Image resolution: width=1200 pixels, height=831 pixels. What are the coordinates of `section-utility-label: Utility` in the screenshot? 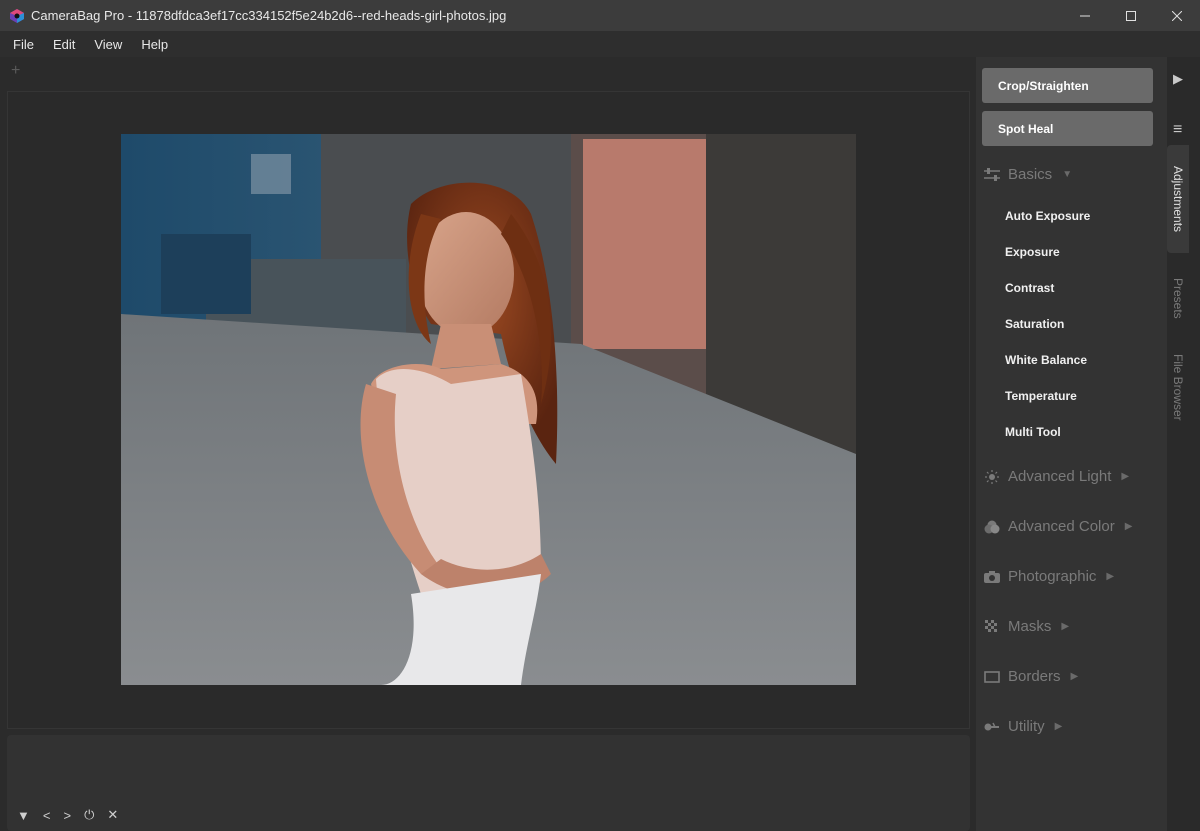 It's located at (1026, 726).